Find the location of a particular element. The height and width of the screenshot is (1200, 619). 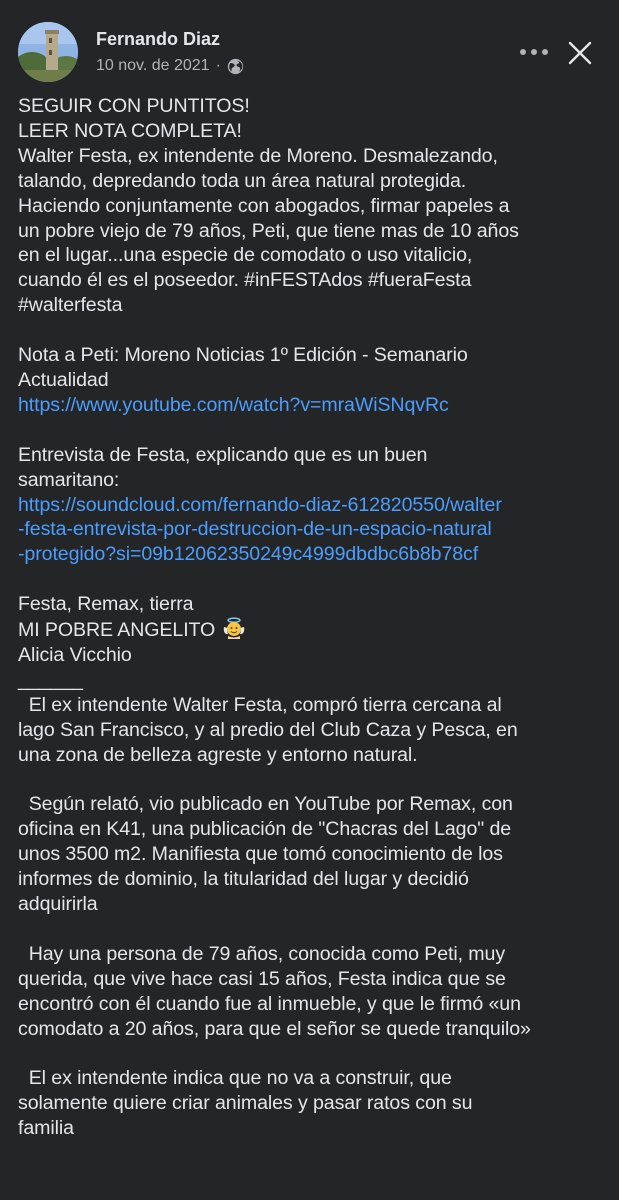

text-line-with-emoji: MI POBRE ANGELITO is located at coordinates (313, 630).